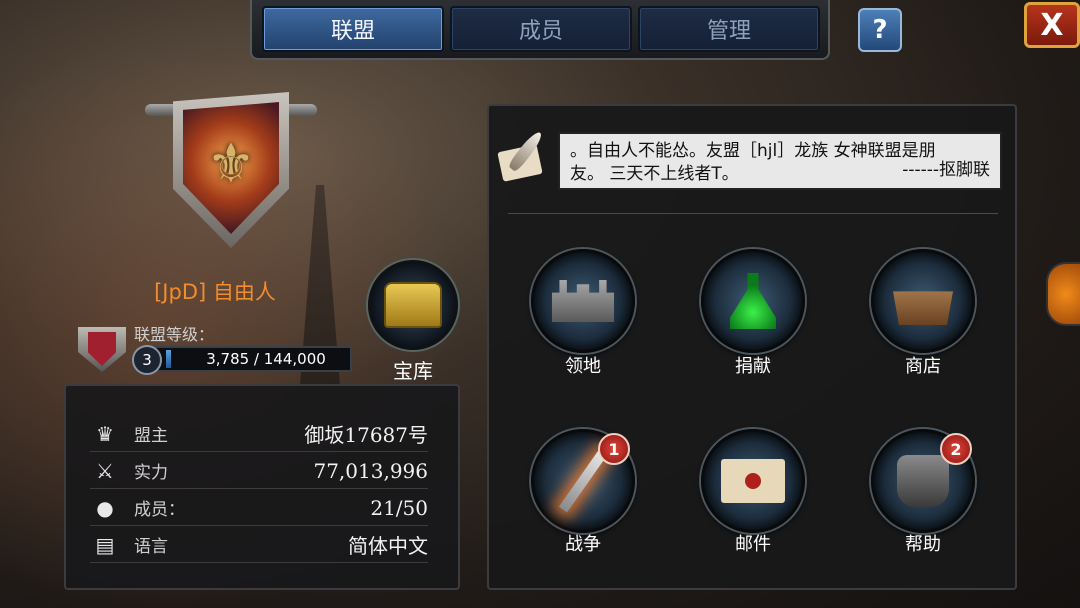 Image resolution: width=1080 pixels, height=608 pixels. Describe the element at coordinates (583, 366) in the screenshot. I see `territory-label: 领地` at that location.